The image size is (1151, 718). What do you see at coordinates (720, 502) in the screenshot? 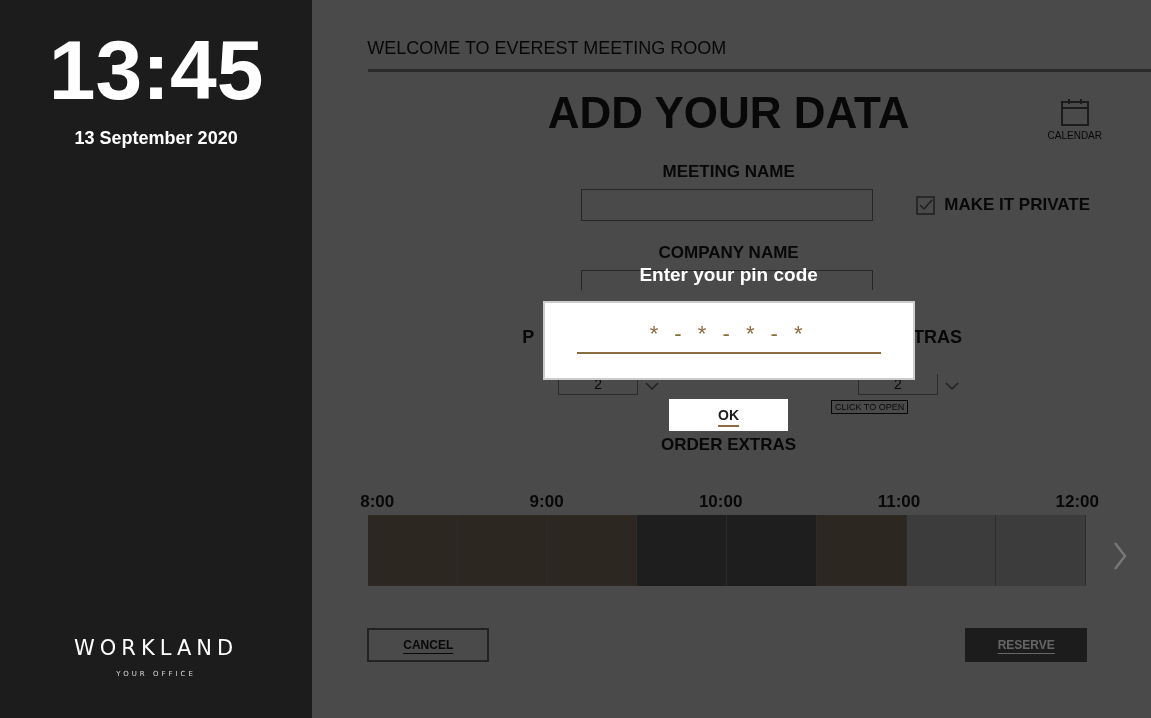
I see `hour-label: 10:00` at bounding box center [720, 502].